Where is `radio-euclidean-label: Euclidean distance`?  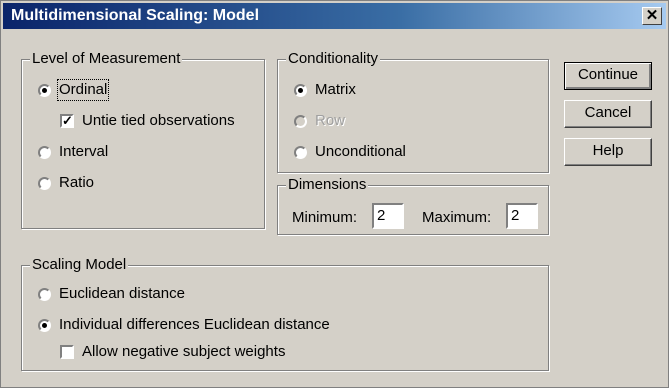
radio-euclidean-label: Euclidean distance is located at coordinates (122, 294).